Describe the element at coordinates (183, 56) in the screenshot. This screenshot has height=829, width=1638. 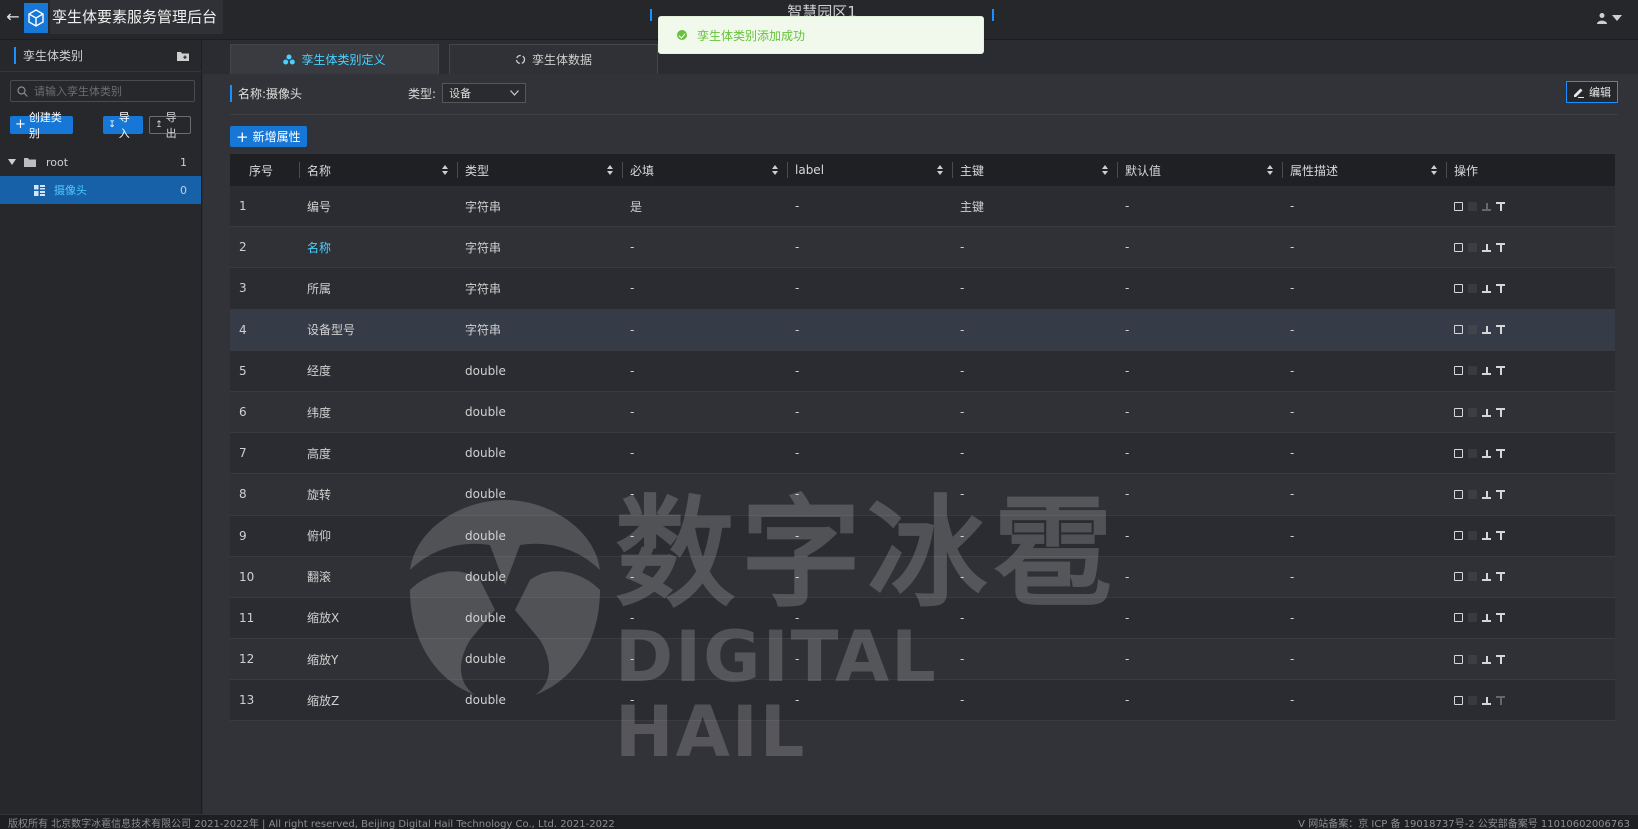
I see `folder-add-icon` at that location.